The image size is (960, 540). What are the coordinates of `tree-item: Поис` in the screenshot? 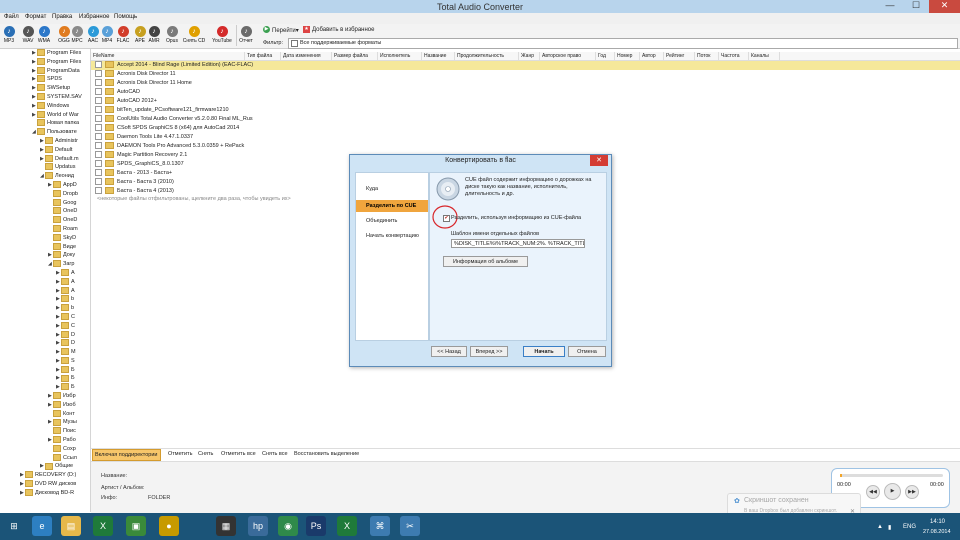 It's located at (45, 431).